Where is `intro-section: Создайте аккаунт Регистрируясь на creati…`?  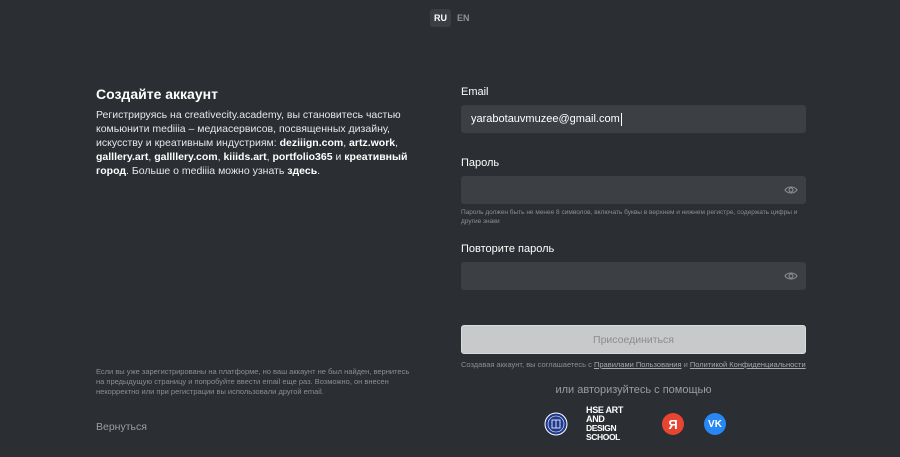
intro-section: Создайте аккаунт Регистрируясь на creati… is located at coordinates (256, 132).